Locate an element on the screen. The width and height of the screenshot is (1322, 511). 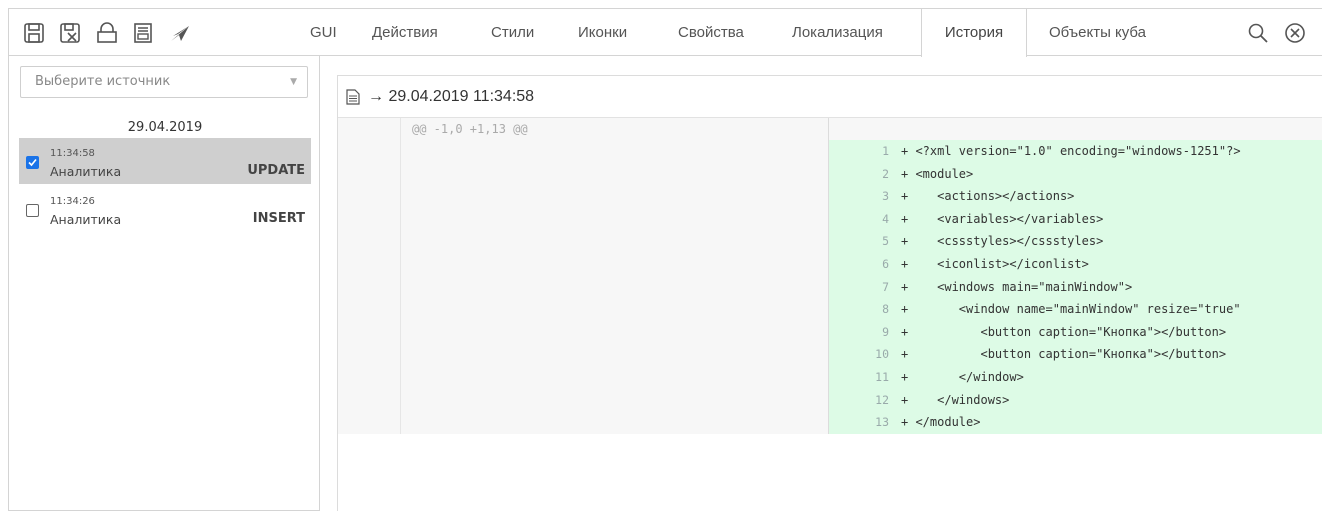
report-icon is located at coordinates (143, 33).